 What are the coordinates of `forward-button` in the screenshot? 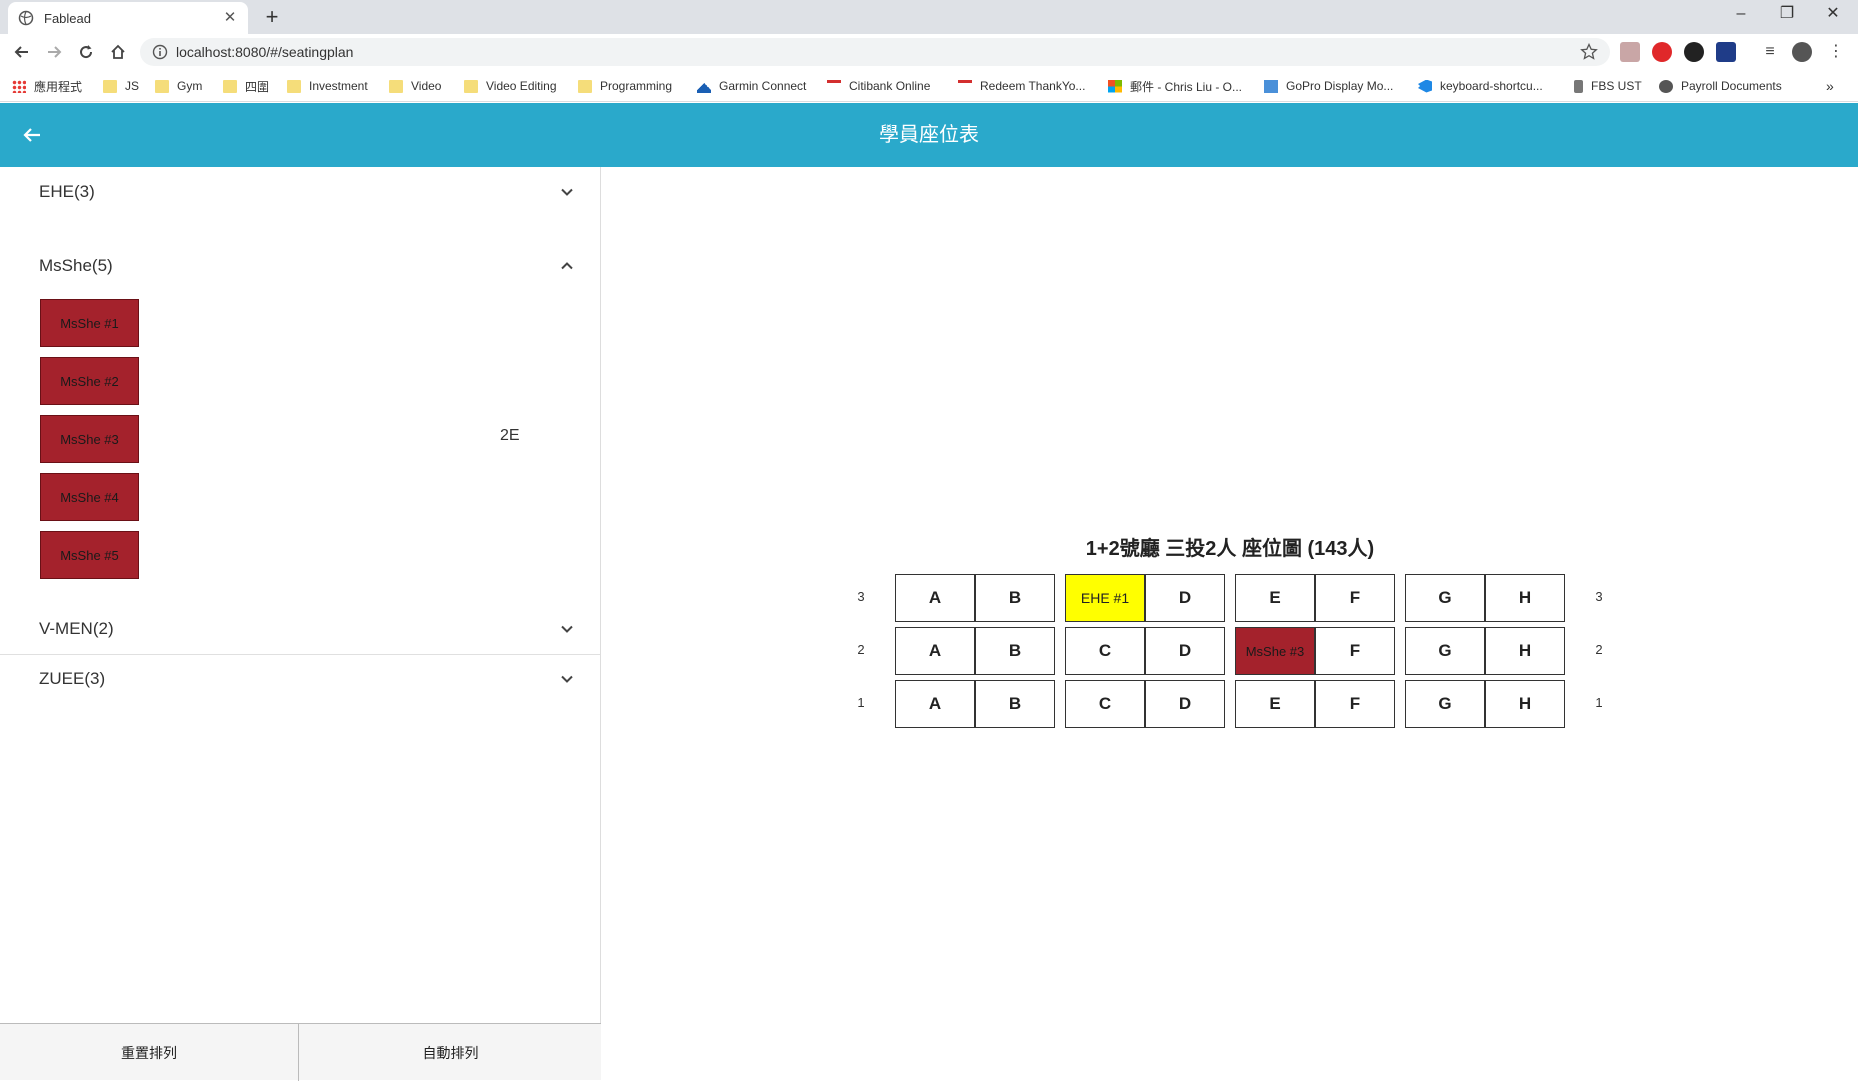 It's located at (54, 52).